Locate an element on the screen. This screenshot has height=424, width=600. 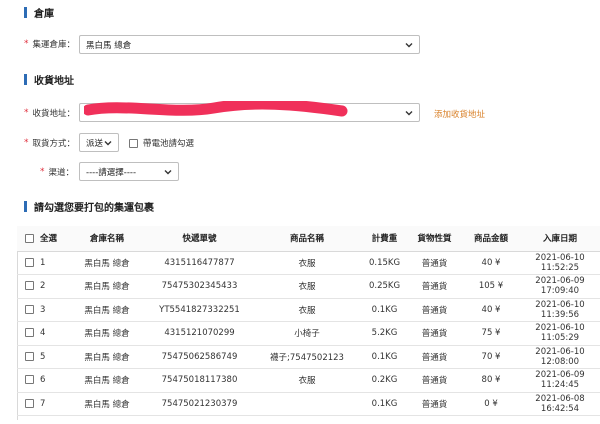
row-number: 2 is located at coordinates (43, 286).